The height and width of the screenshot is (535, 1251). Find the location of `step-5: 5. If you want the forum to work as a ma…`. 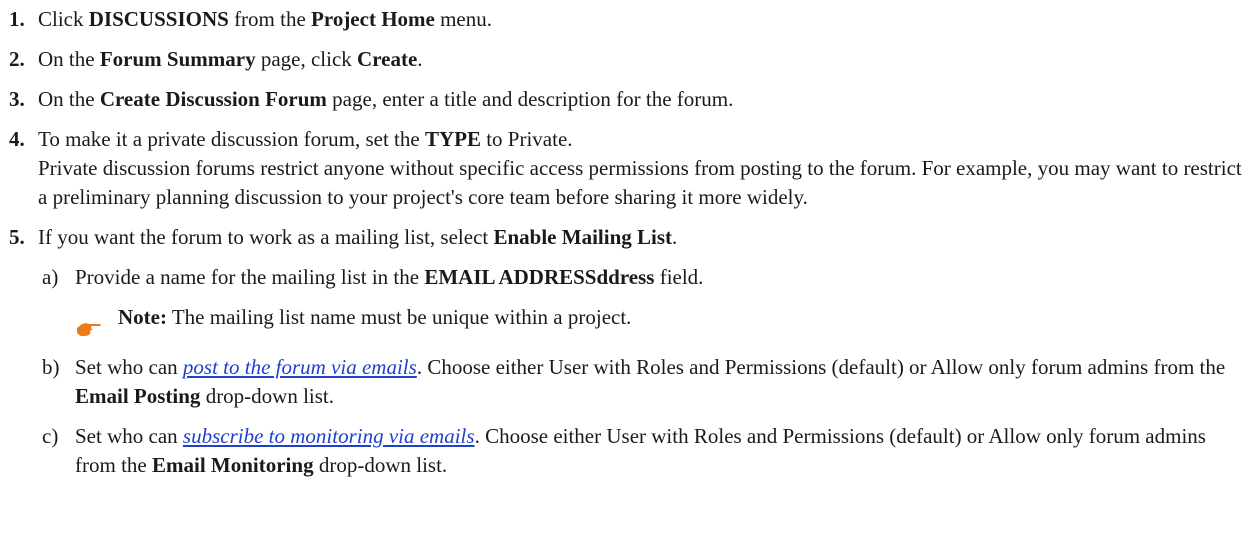

step-5: 5. If you want the forum to work as a ma… is located at coordinates (625, 237).